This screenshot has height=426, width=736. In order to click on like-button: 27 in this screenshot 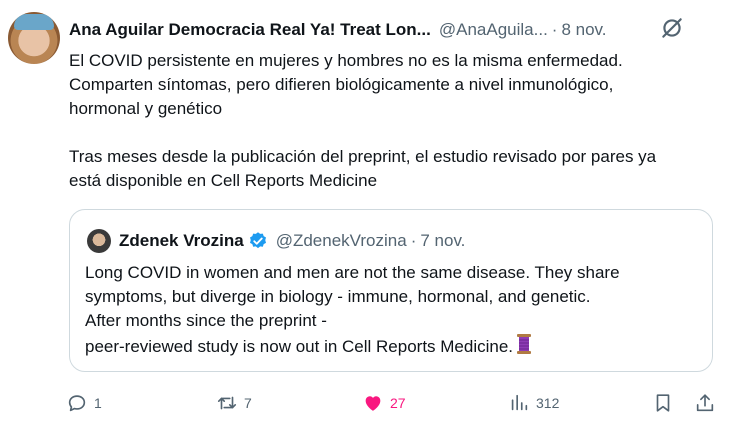, I will do `click(384, 403)`.